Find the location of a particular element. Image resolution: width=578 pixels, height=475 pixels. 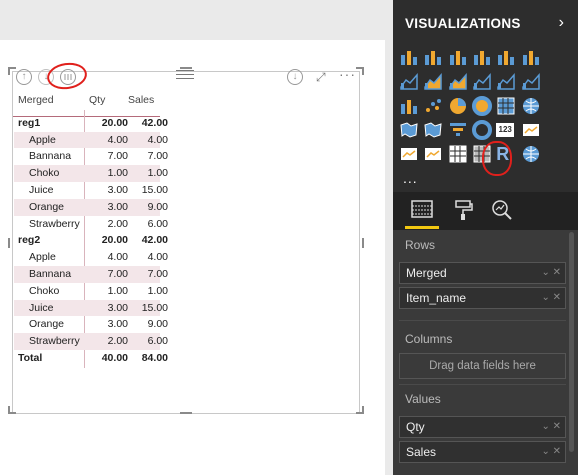

rows-field-merged: Merged ⌄ ✕ is located at coordinates (482, 273).